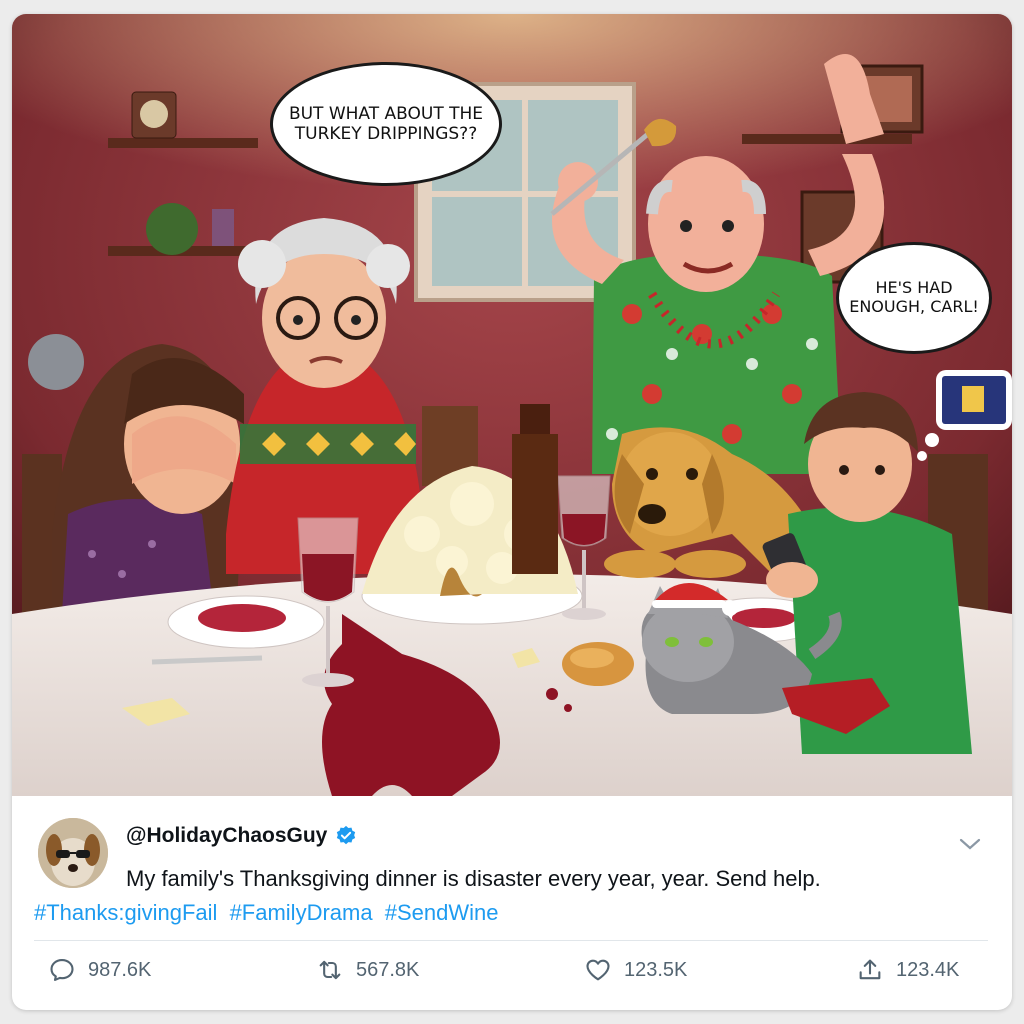  Describe the element at coordinates (388, 969) in the screenshot. I see `retweet-count: 567.8K` at that location.